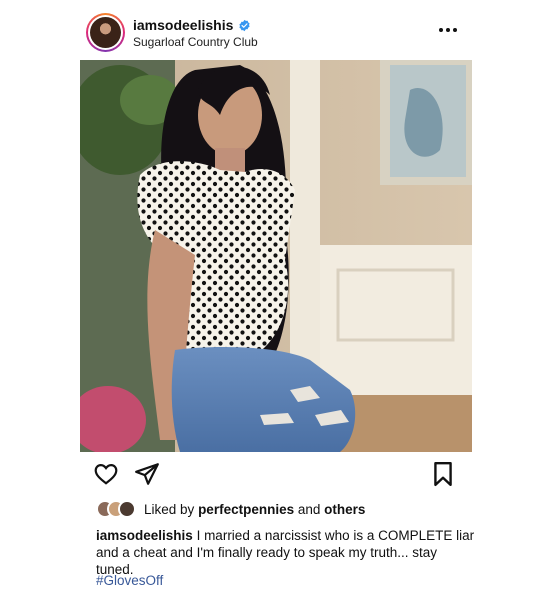 The height and width of the screenshot is (600, 538). Describe the element at coordinates (276, 475) in the screenshot. I see `post-actions` at that location.